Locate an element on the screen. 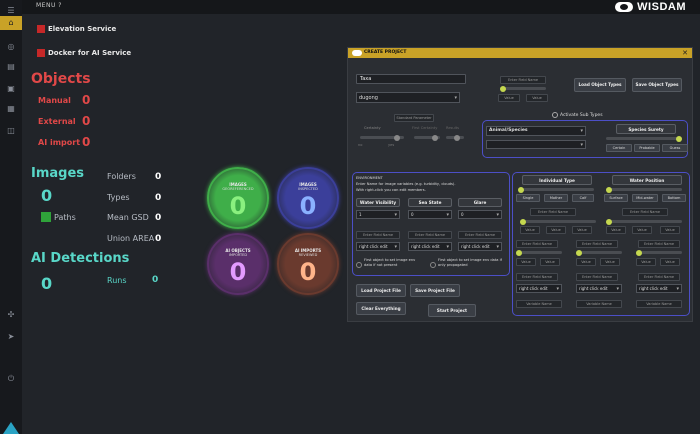 This screenshot has height=434, width=700. close-icon: ✕ is located at coordinates (685, 53).